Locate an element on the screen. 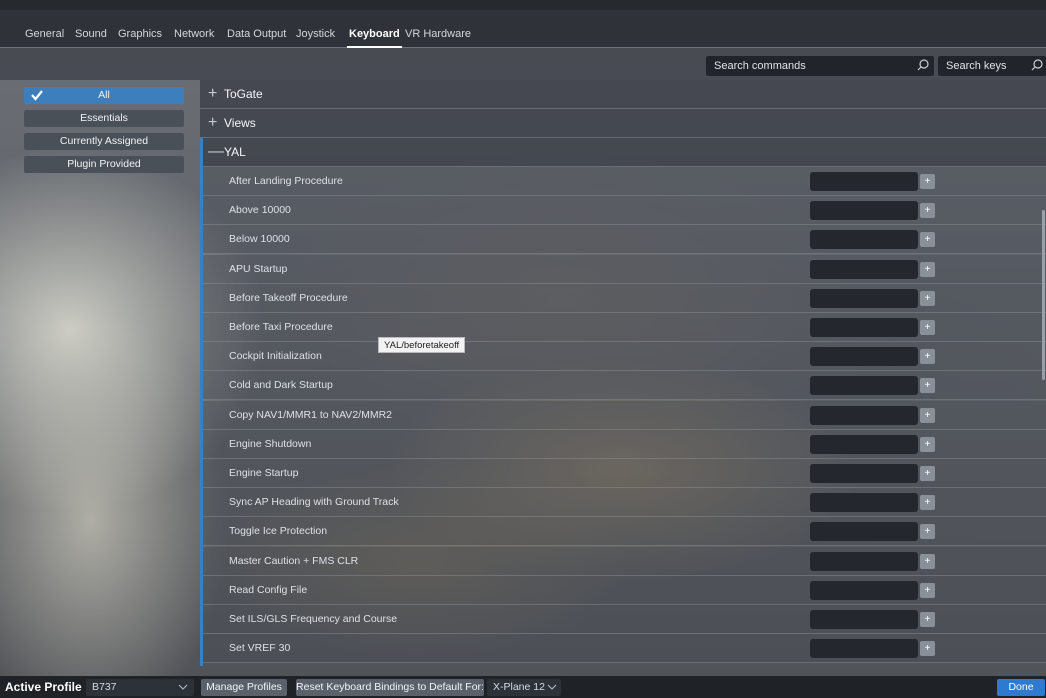 The width and height of the screenshot is (1046, 698). group-row-yal: — YAL is located at coordinates (623, 152).